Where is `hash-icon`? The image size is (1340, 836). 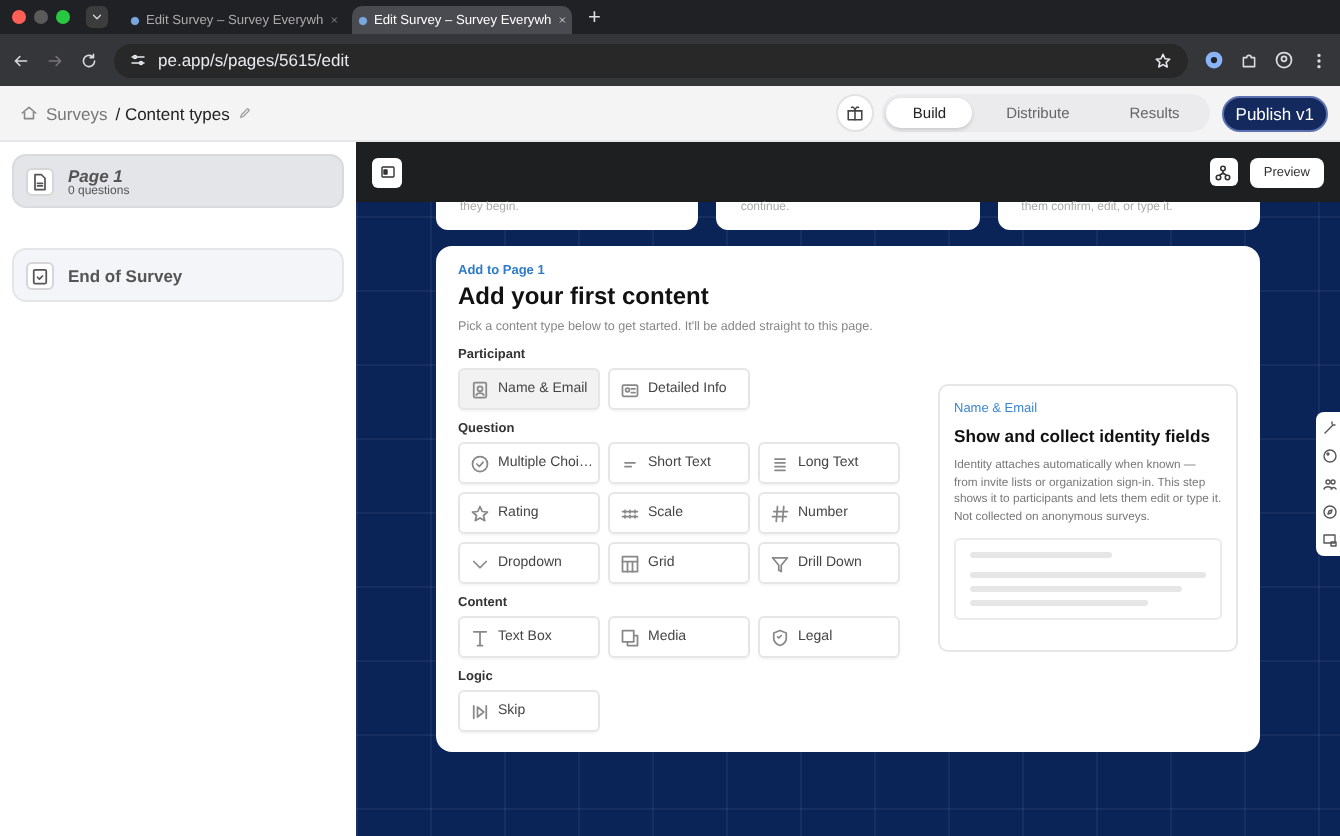
hash-icon is located at coordinates (780, 513).